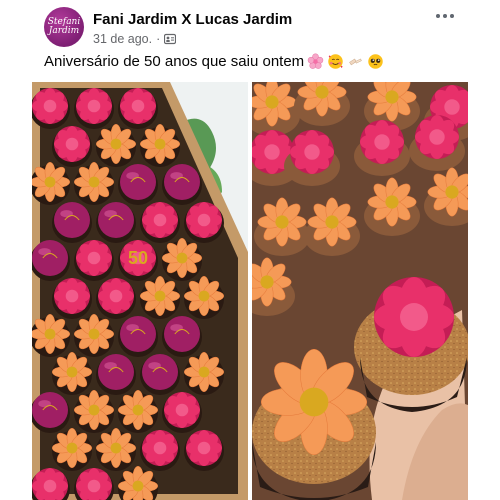 The image size is (500, 500). I want to click on post-meta: 31 de ago. ·, so click(135, 39).